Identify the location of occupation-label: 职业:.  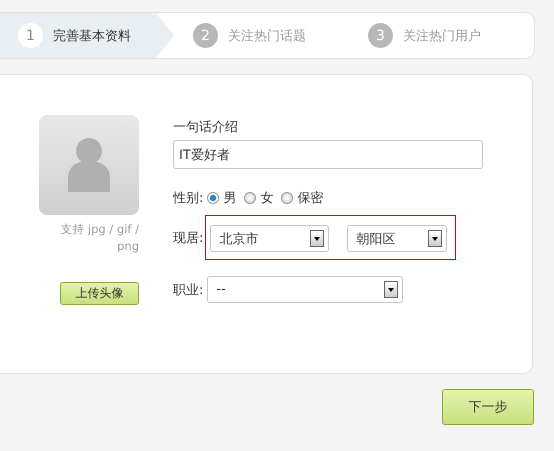
(188, 290).